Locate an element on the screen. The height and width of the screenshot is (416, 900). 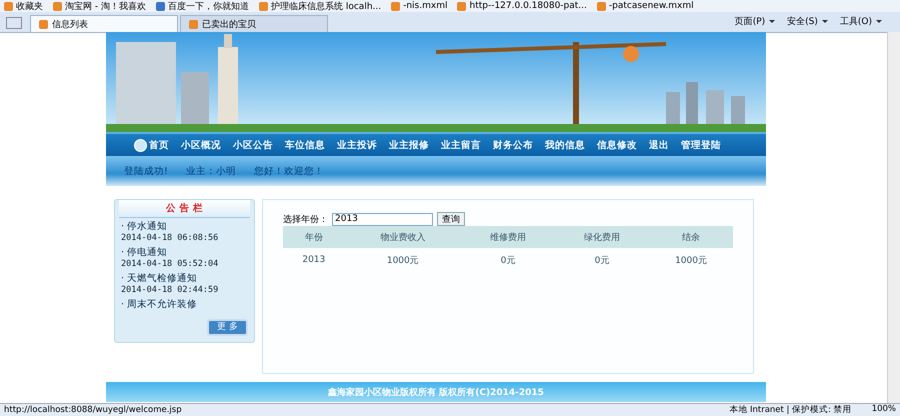
notice-link: · 停电通知 is located at coordinates (184, 252).